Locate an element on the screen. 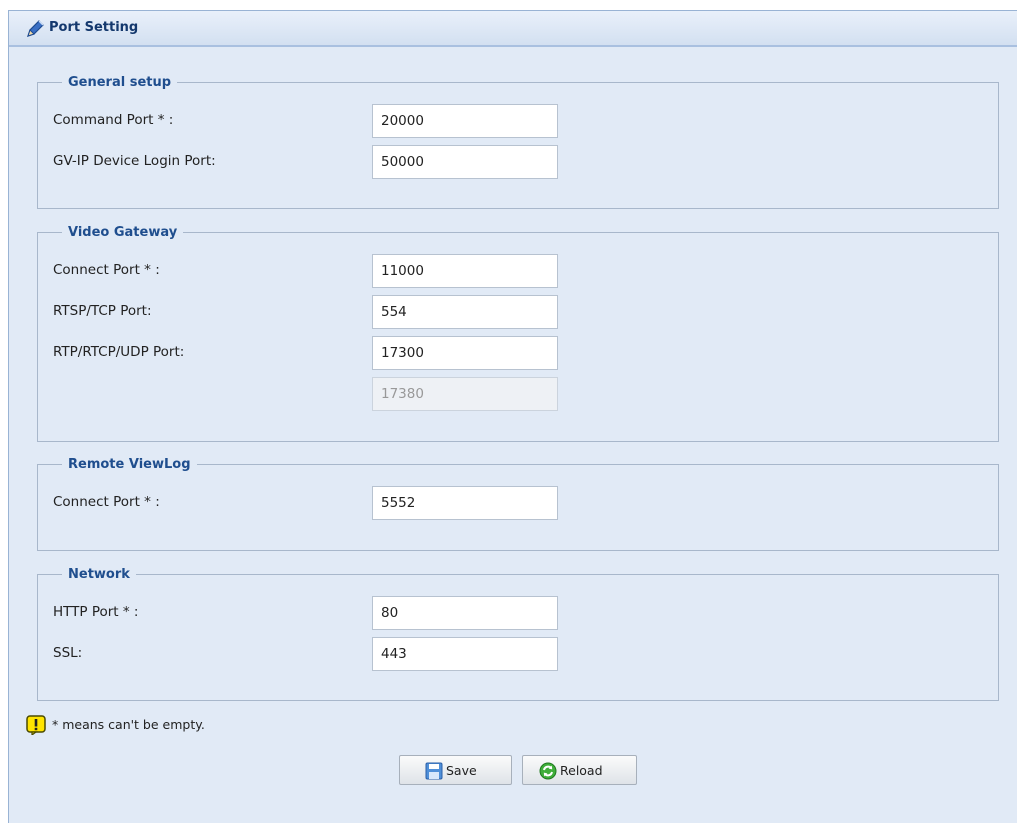 This screenshot has height=823, width=1017. ssl-port-row: SSL: 443 is located at coordinates (523, 654).